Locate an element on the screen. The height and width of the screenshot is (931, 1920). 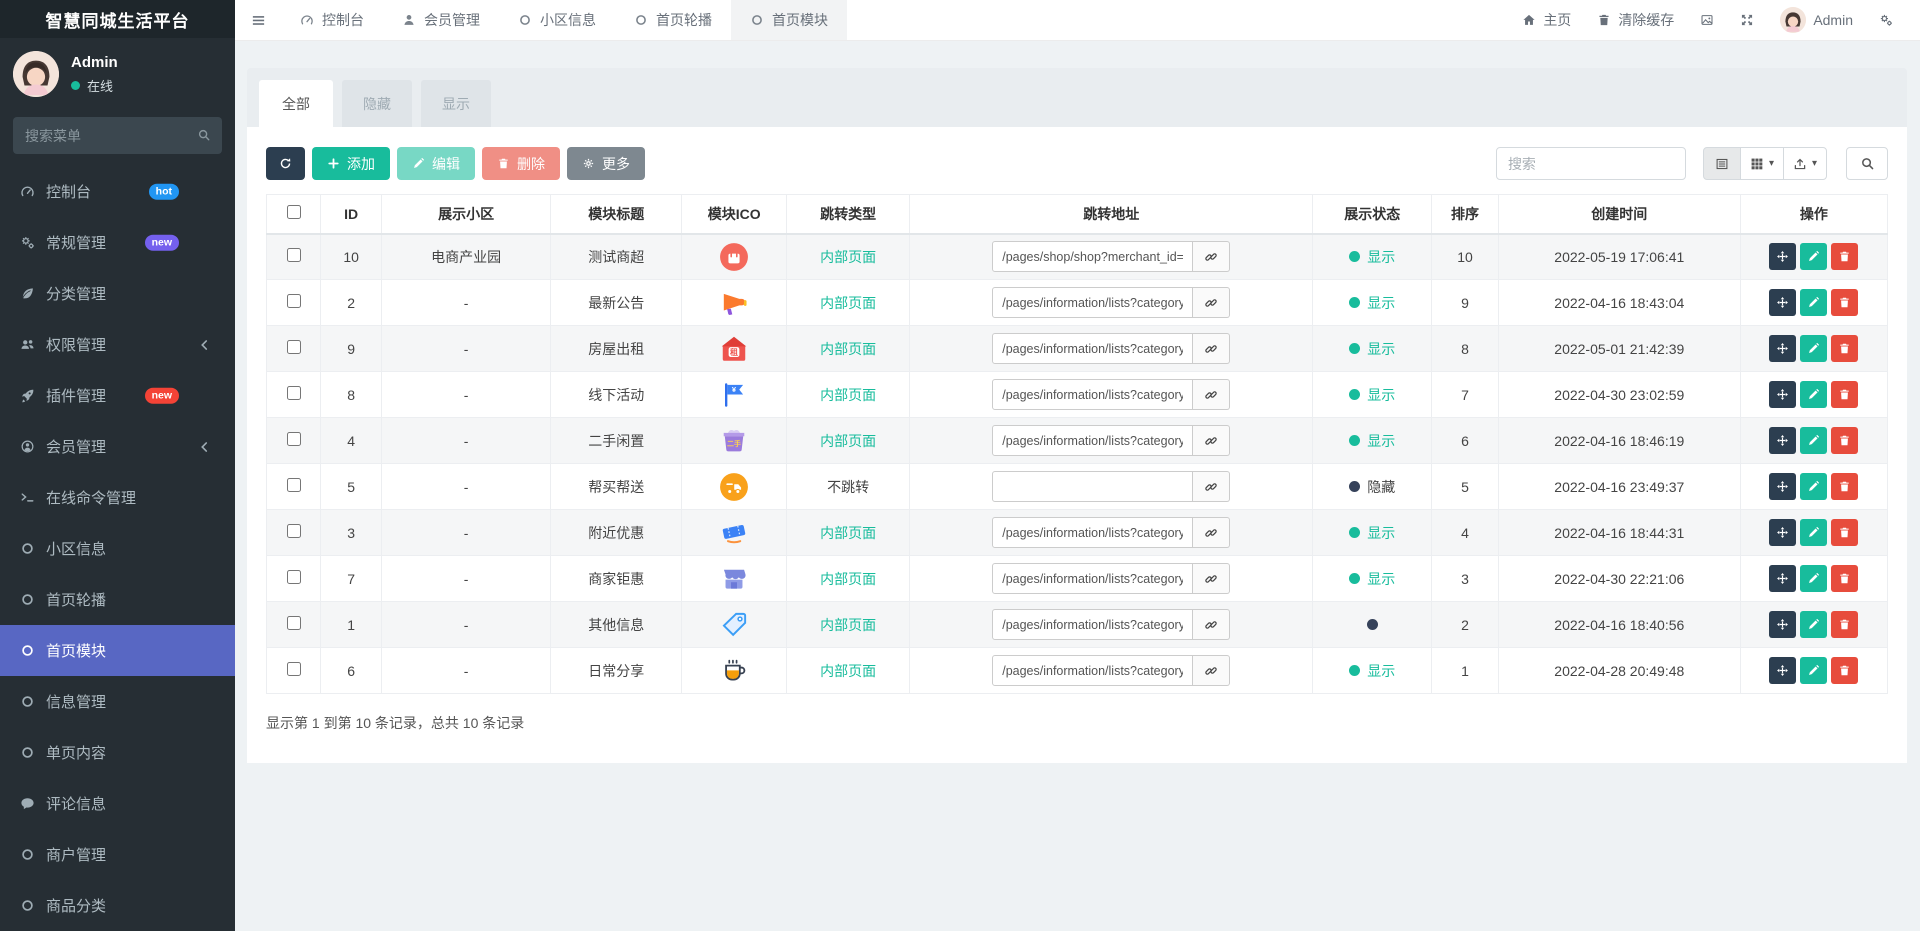
sidebar-search-input is located at coordinates (117, 135).